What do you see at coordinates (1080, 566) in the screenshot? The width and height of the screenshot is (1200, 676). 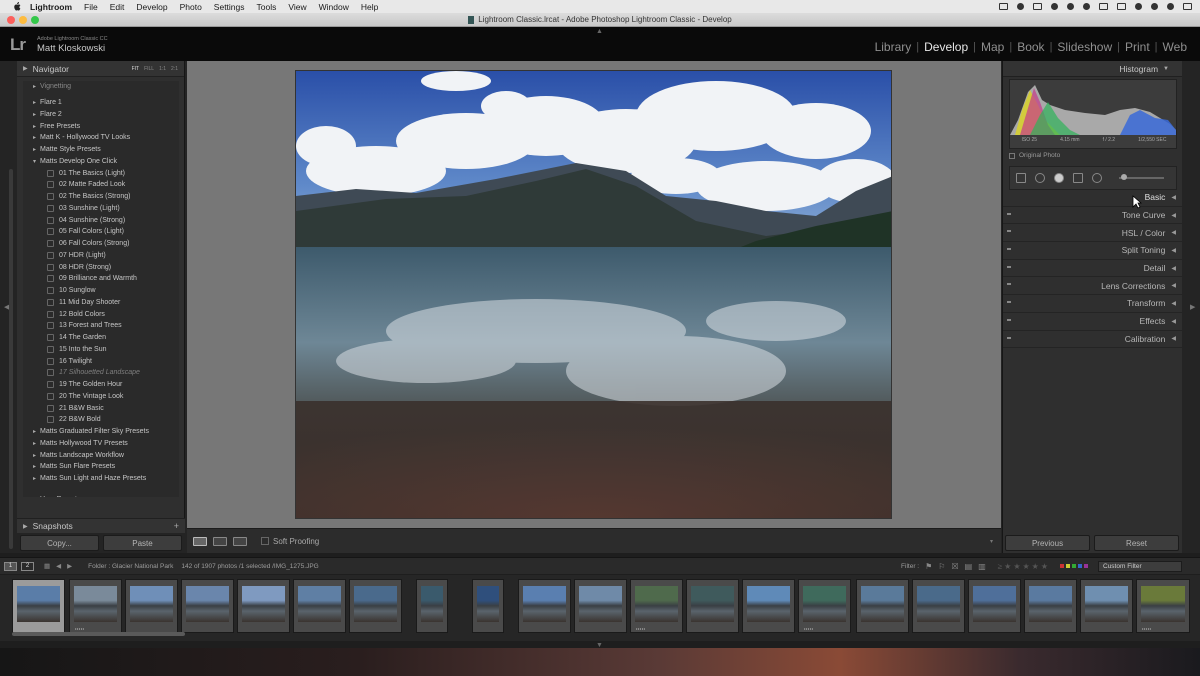 I see `blue-label-icon` at bounding box center [1080, 566].